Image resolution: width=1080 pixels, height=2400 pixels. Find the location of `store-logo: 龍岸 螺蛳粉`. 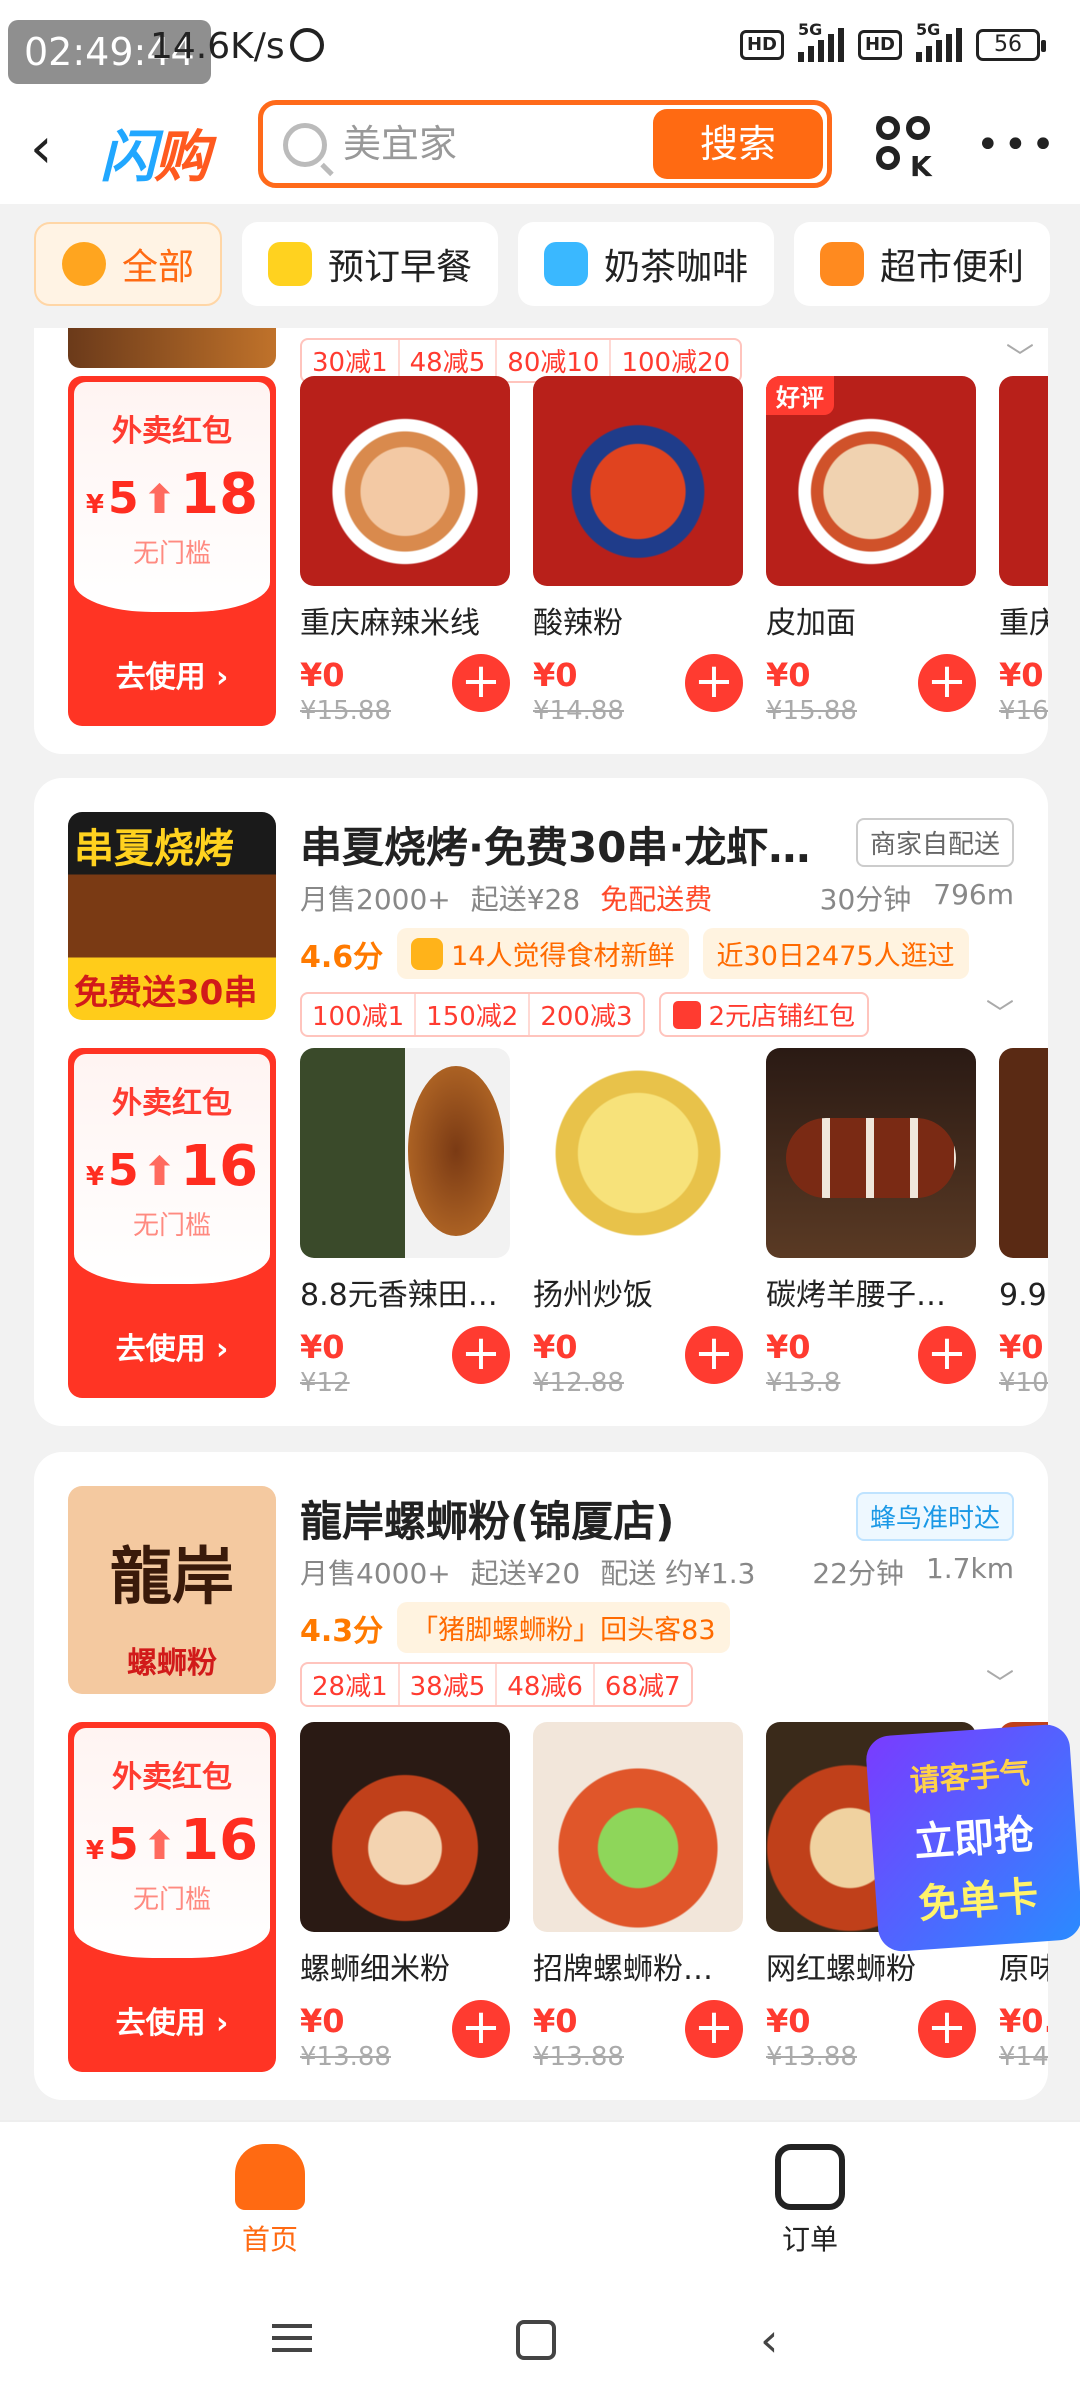

store-logo: 龍岸 螺蛳粉 is located at coordinates (172, 1590).